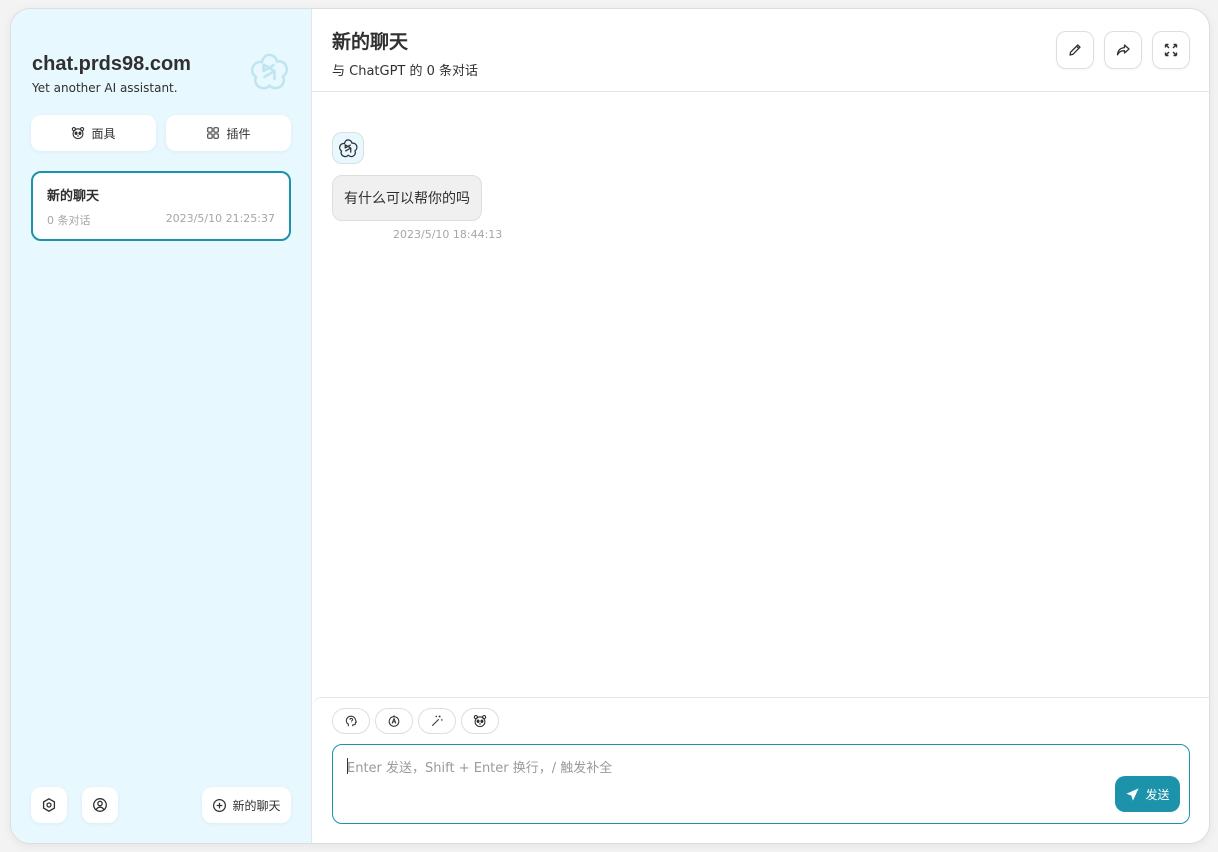 The height and width of the screenshot is (852, 1218). Describe the element at coordinates (213, 133) in the screenshot. I see `grid-icon` at that location.